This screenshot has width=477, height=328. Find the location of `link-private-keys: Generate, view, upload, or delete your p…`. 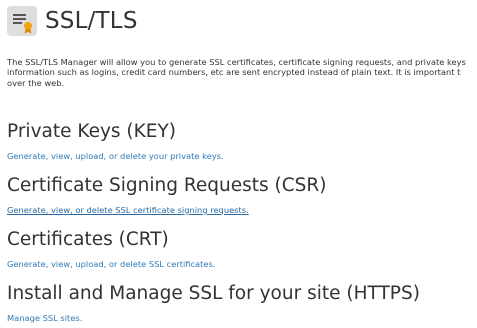

link-private-keys: Generate, view, upload, or delete your p… is located at coordinates (115, 156).